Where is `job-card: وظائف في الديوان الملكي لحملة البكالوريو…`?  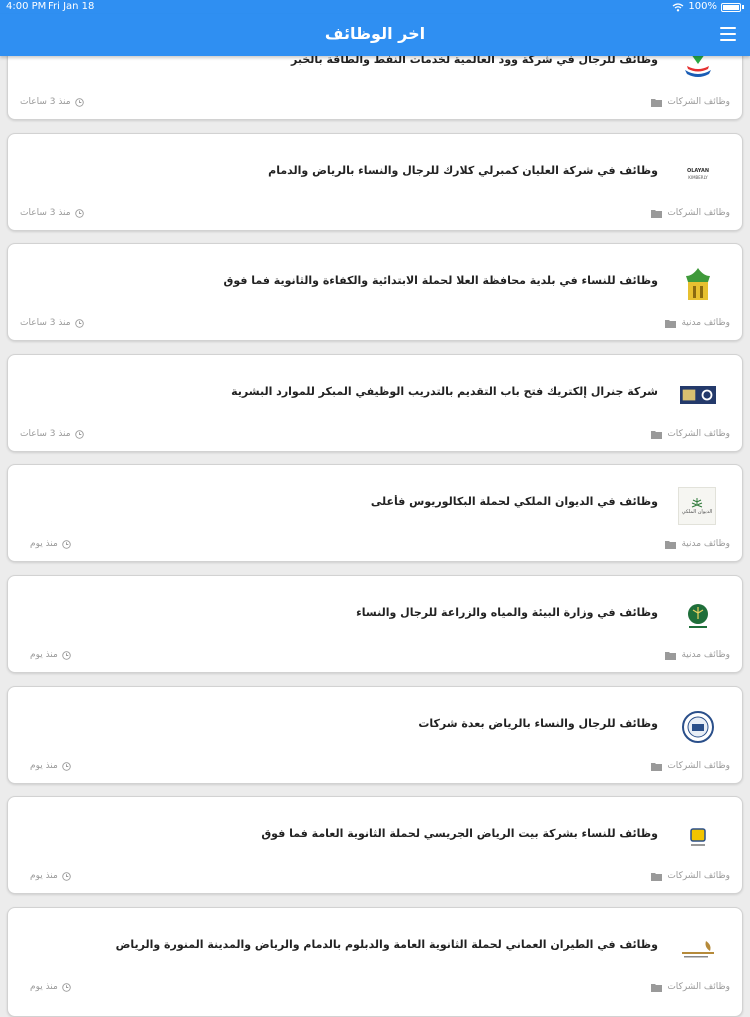
job-card: وظائف في الديوان الملكي لحملة البكالوريو… is located at coordinates (375, 513).